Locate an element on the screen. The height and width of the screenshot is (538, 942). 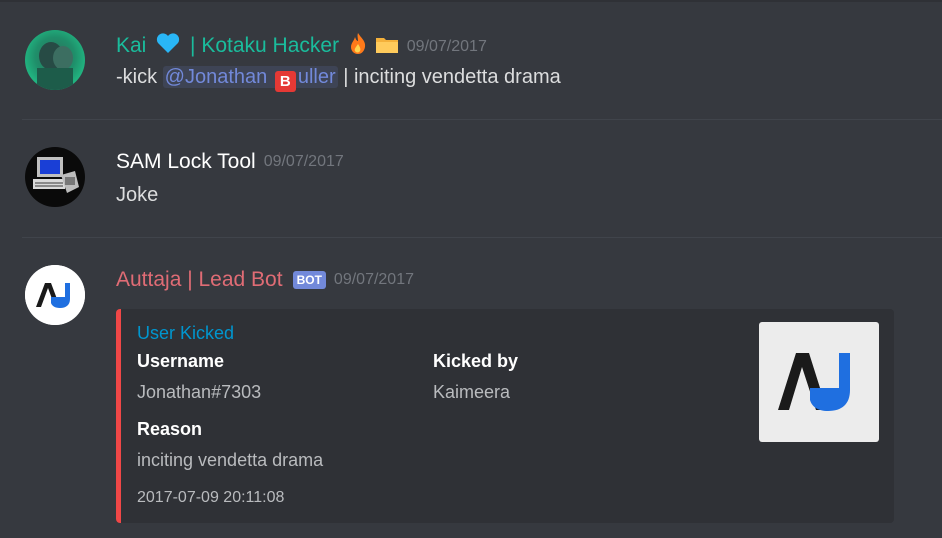
author-name: Kai | Kotaku Hacker is located at coordinates (257, 46).